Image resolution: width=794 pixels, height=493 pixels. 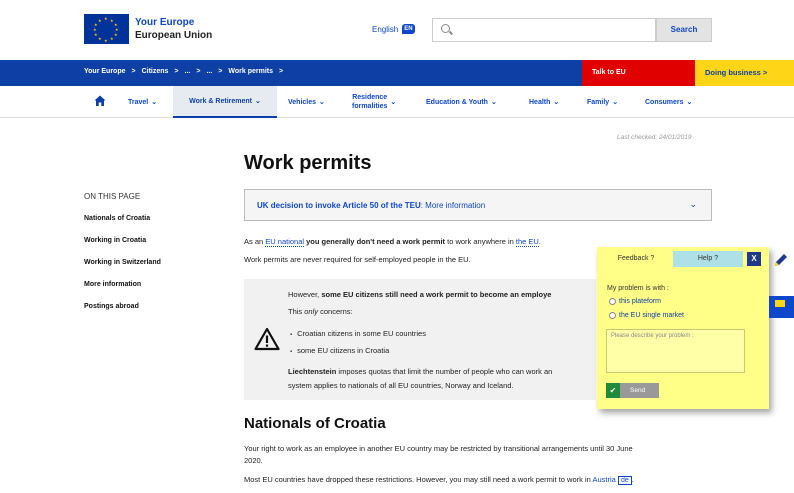 What do you see at coordinates (744, 73) in the screenshot?
I see `doing-business-button: Doing business >` at bounding box center [744, 73].